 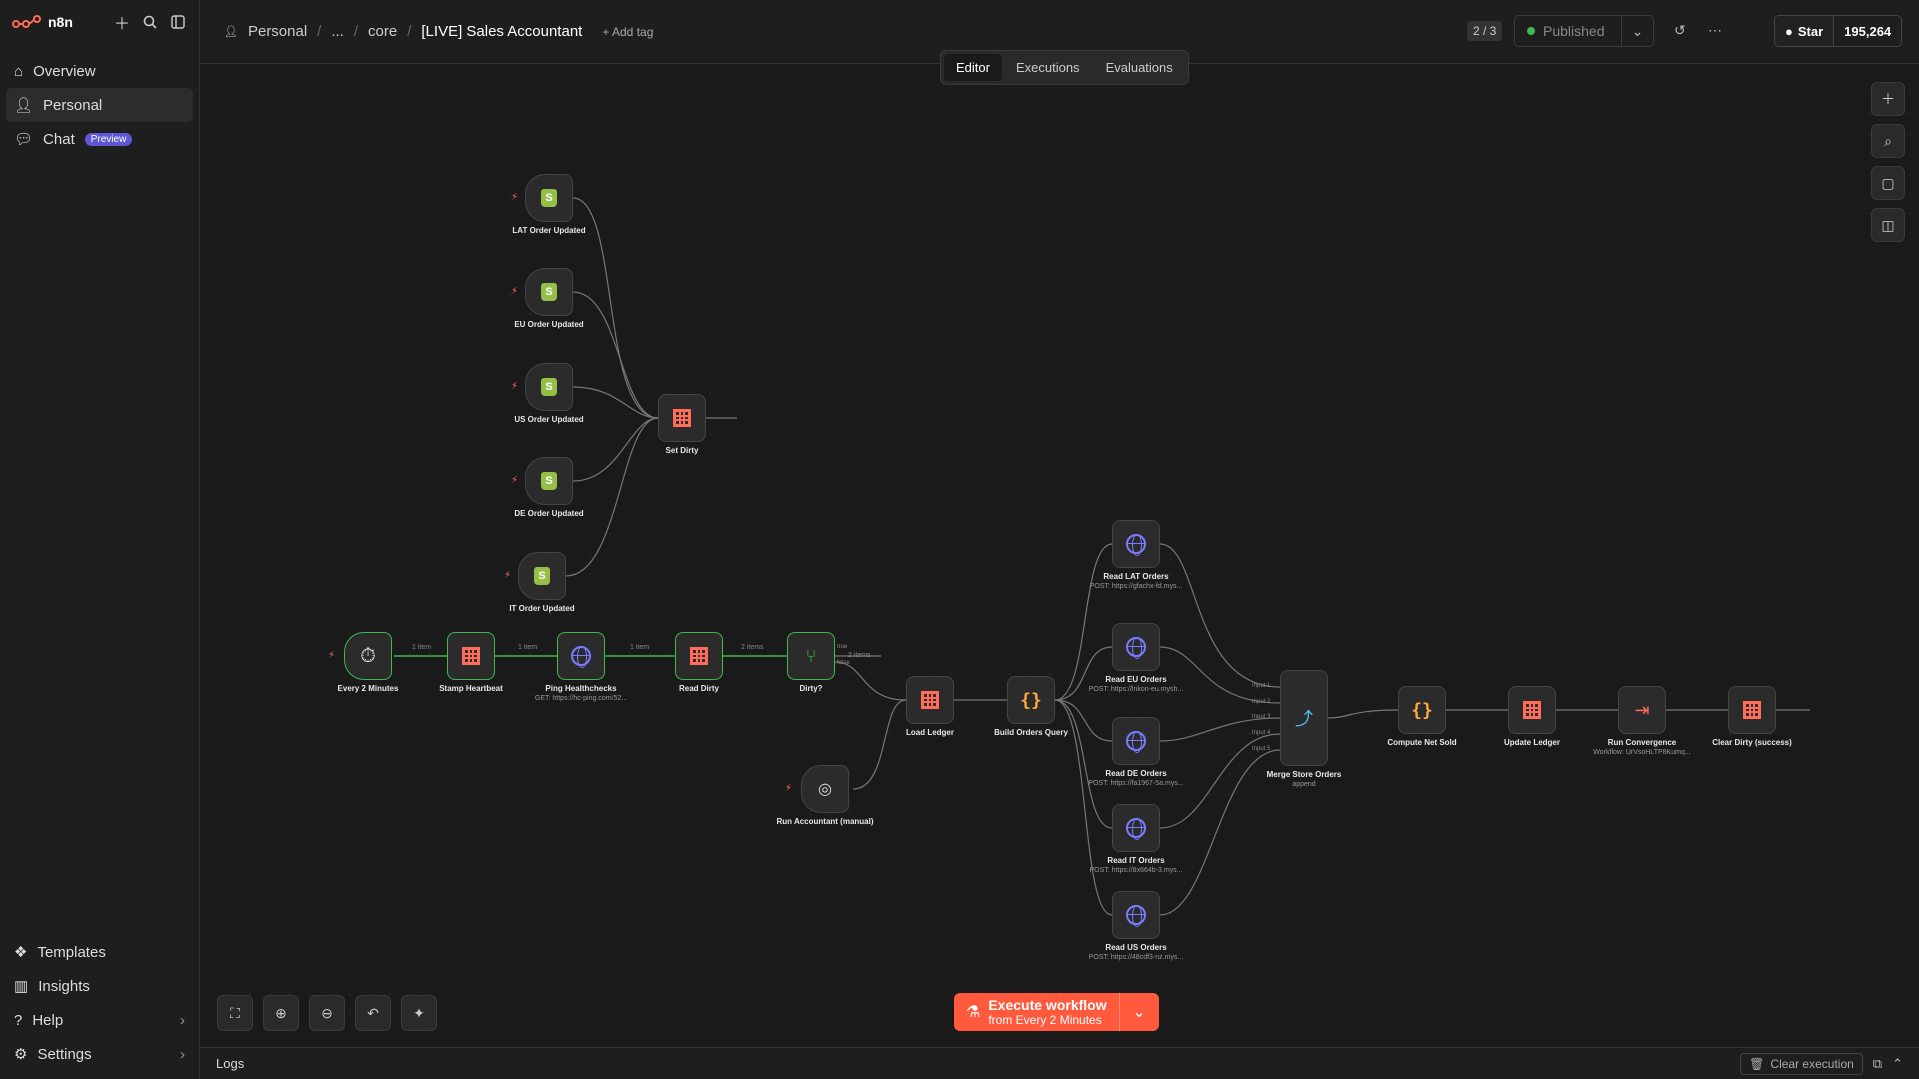 I want to click on logs-bar: Logs 🗑︎ Clear execution ⧉ ⌃, so click(x=1059, y=1063).